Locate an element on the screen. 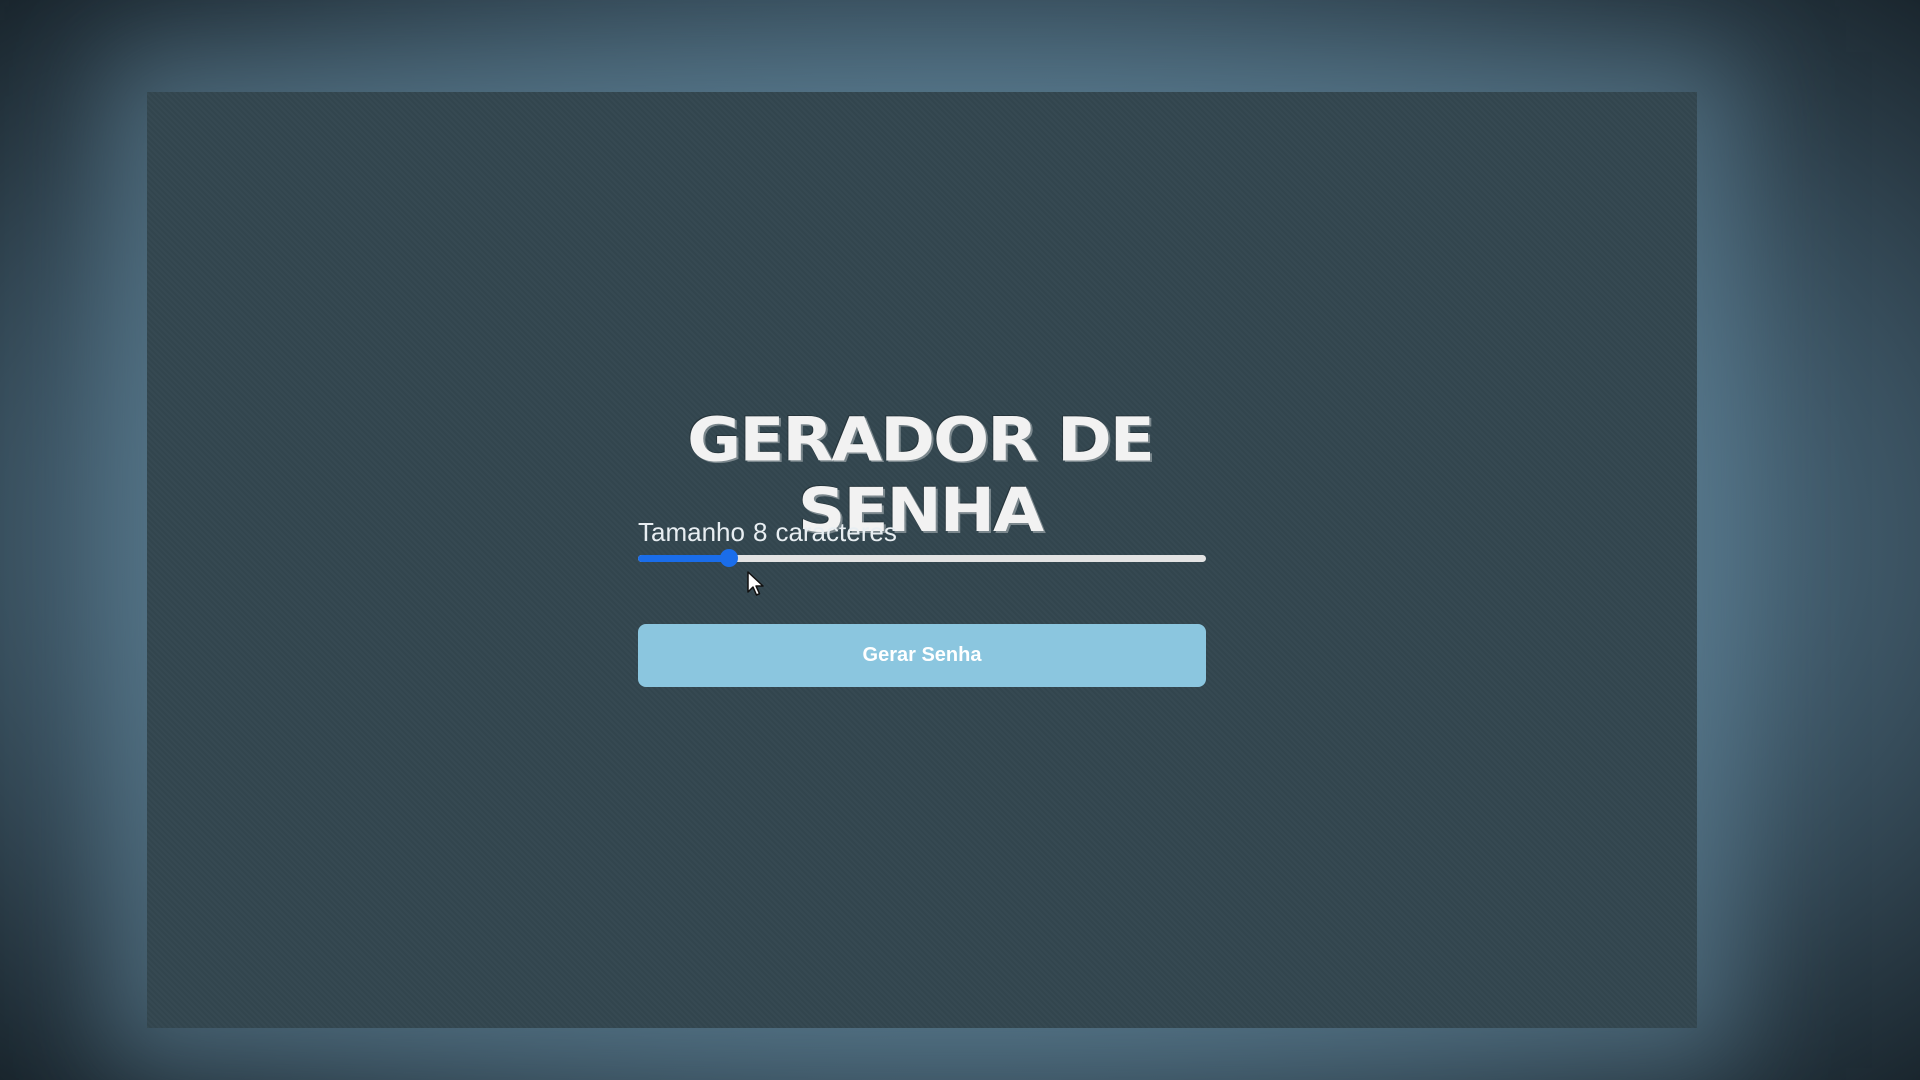 The width and height of the screenshot is (1920, 1080). slider-fill is located at coordinates (683, 558).